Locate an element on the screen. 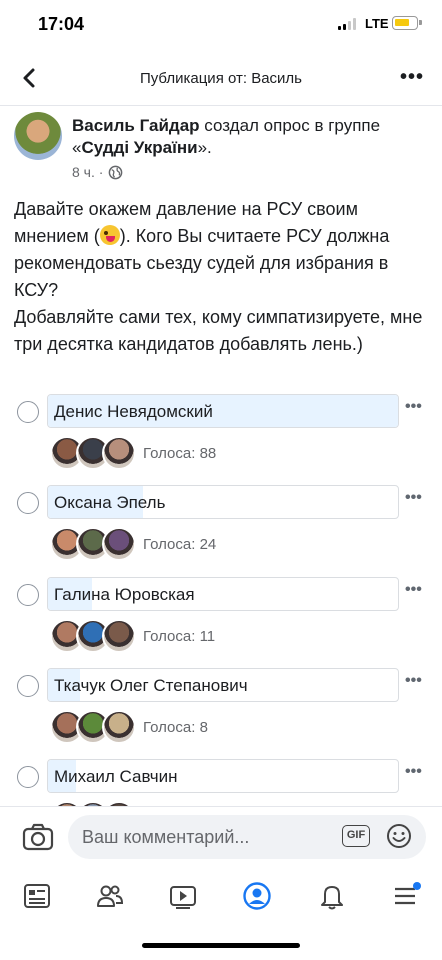  option-label: Галина Юровская is located at coordinates (124, 594).